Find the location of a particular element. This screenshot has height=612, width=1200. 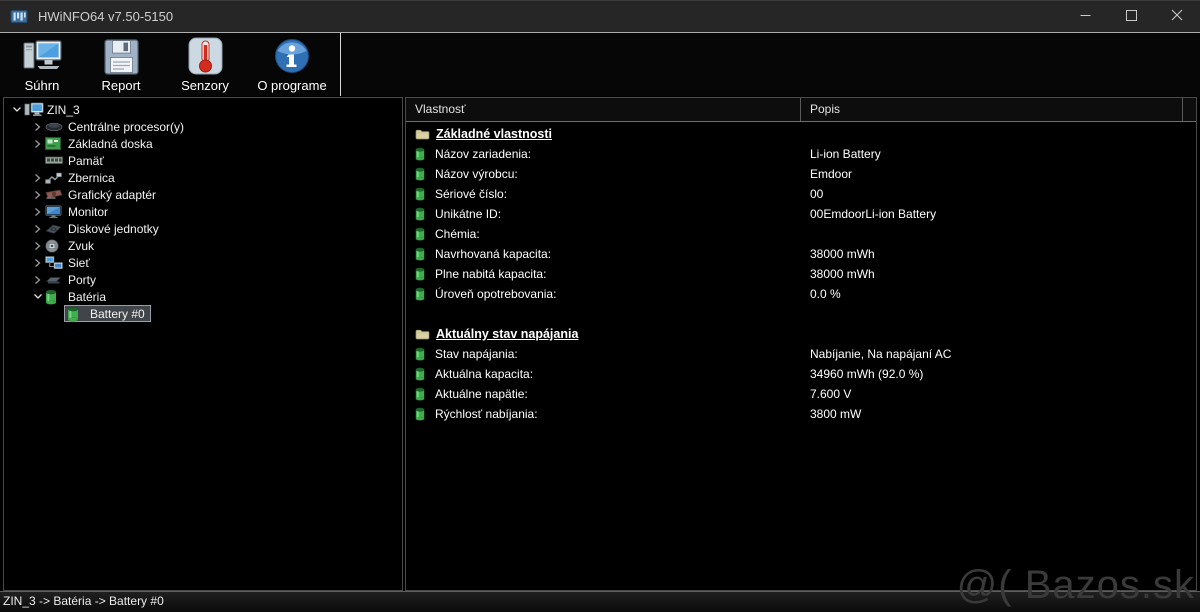

audio-icon is located at coordinates (55, 245).